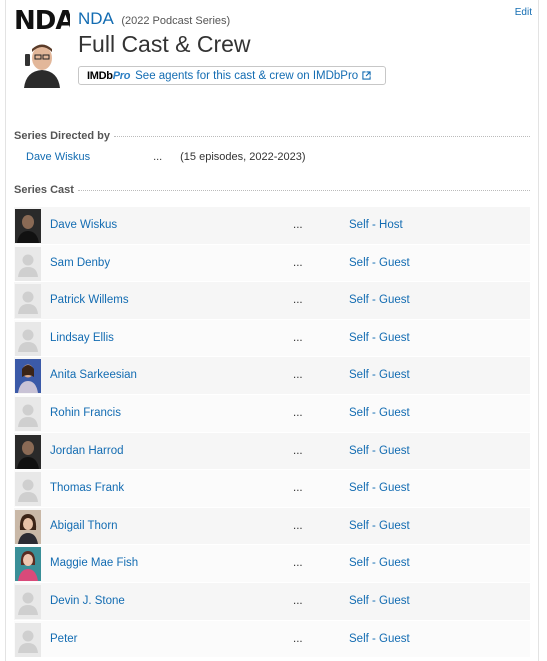 The image size is (547, 661). Describe the element at coordinates (93, 375) in the screenshot. I see `cast-name-link: Anita Sarkeesian` at that location.